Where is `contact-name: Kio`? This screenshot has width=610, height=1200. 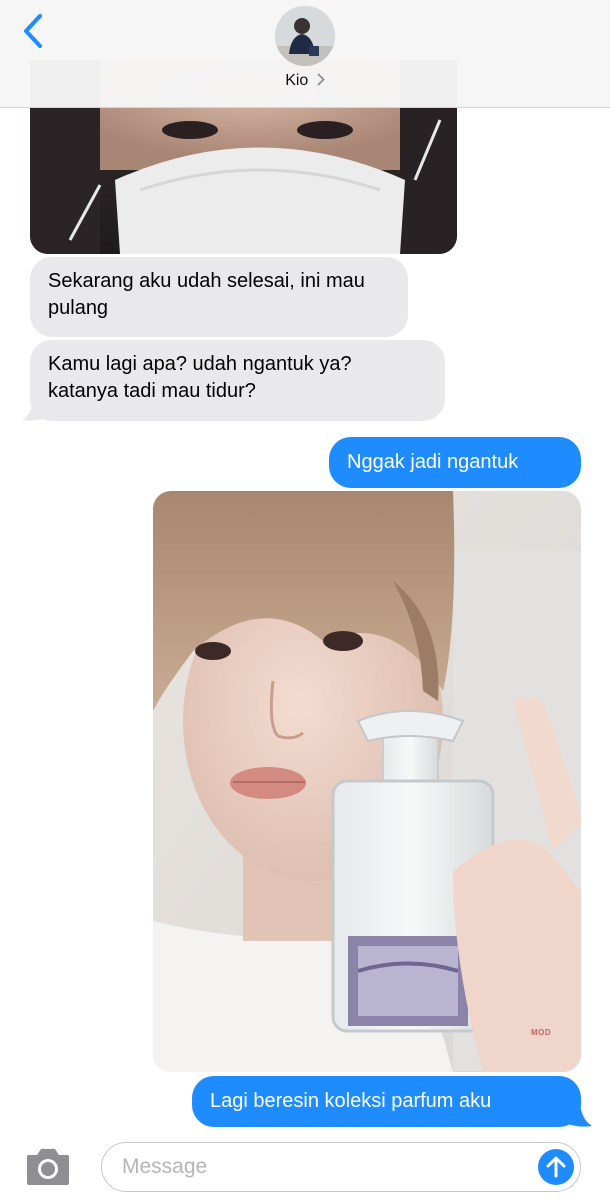 contact-name: Kio is located at coordinates (297, 80).